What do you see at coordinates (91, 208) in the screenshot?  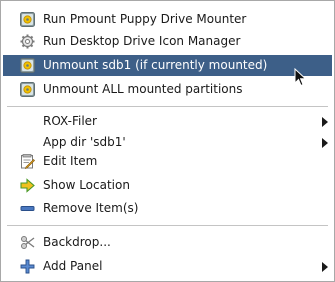 I see `menu-item-label: Remove Item(s)` at bounding box center [91, 208].